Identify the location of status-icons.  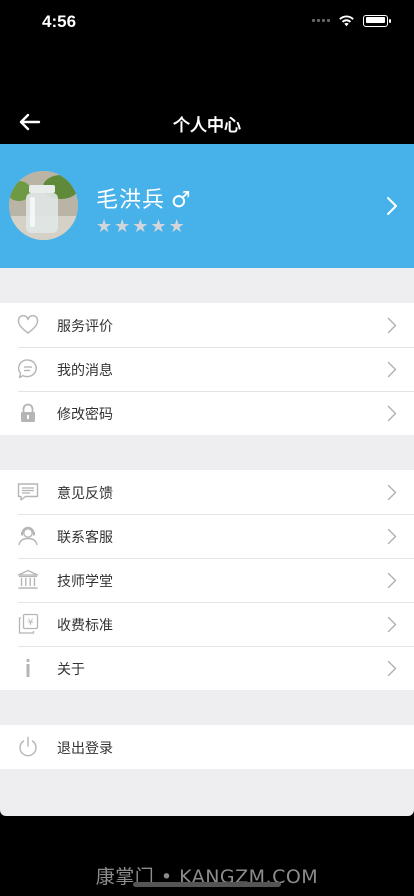
(351, 20).